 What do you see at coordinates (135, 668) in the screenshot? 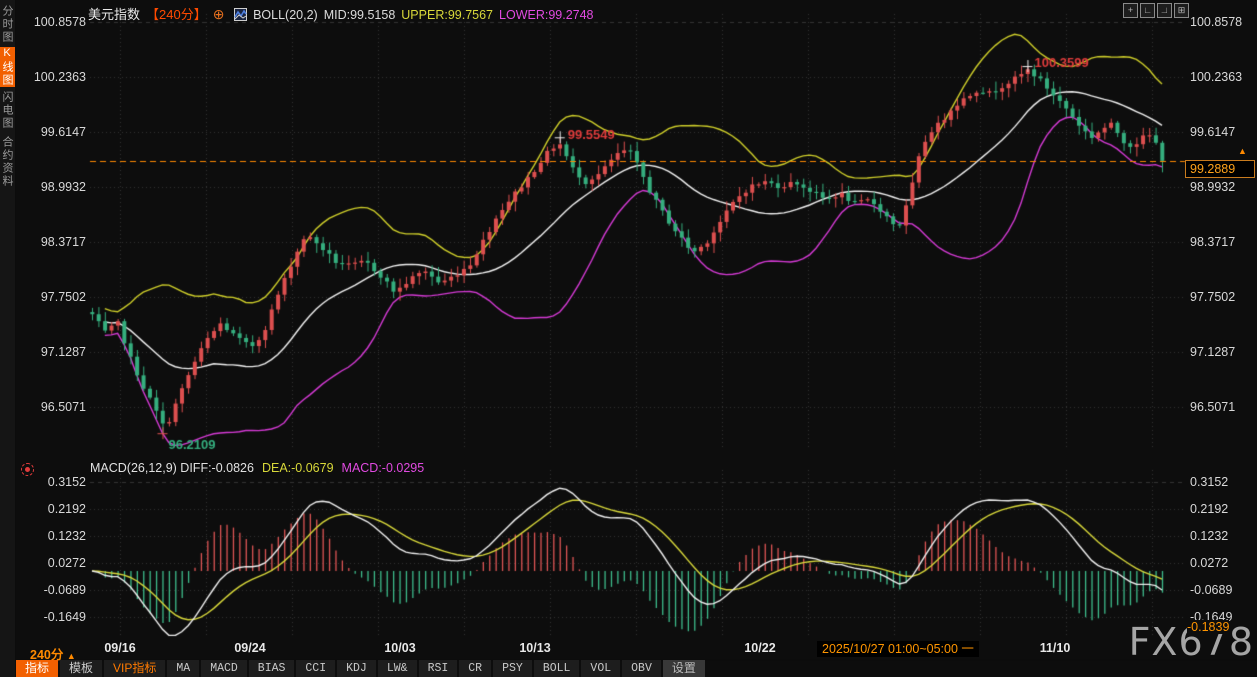
I see `toolbar-vip-indicator: VIP指标` at bounding box center [135, 668].